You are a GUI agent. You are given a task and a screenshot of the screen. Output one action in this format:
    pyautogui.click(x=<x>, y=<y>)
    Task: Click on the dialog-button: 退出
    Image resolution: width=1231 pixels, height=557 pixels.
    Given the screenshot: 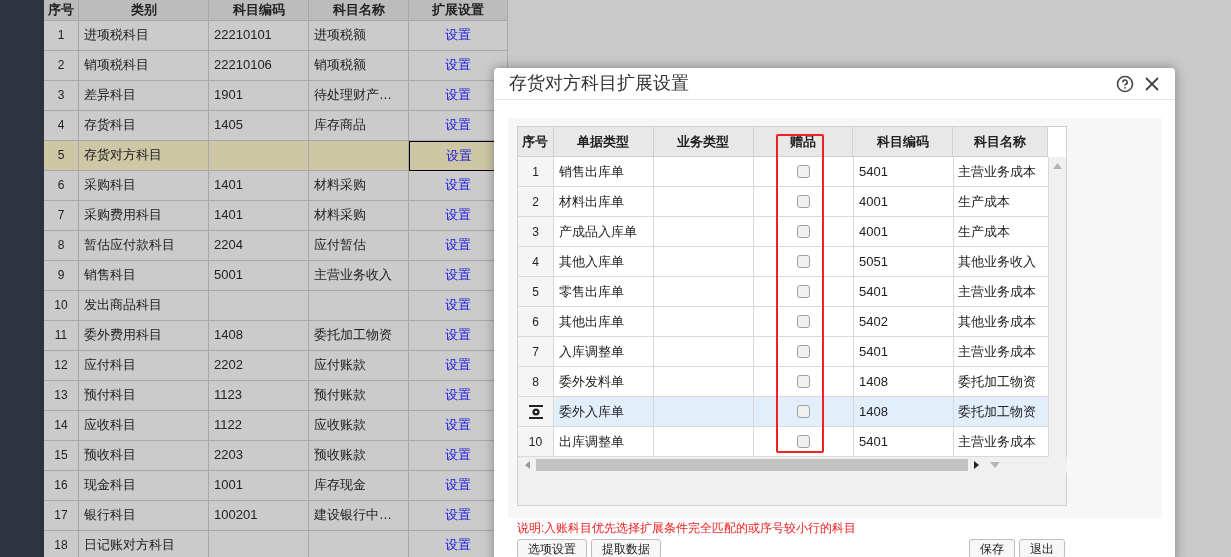 What is the action you would take?
    pyautogui.click(x=1042, y=548)
    